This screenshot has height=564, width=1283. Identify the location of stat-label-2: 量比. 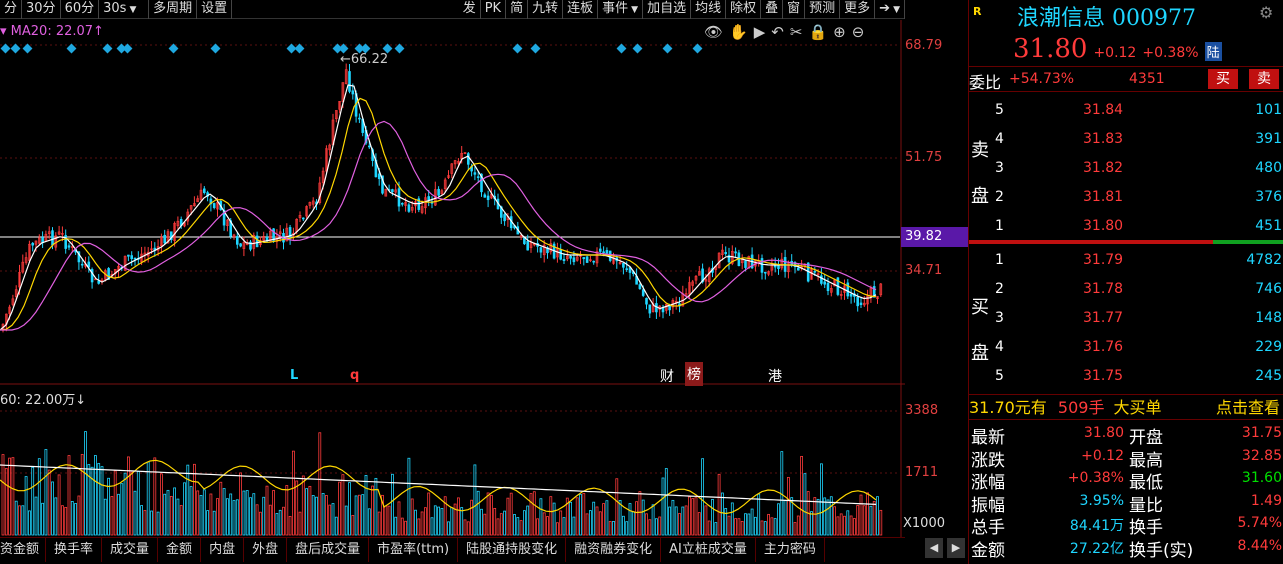
(1146, 505).